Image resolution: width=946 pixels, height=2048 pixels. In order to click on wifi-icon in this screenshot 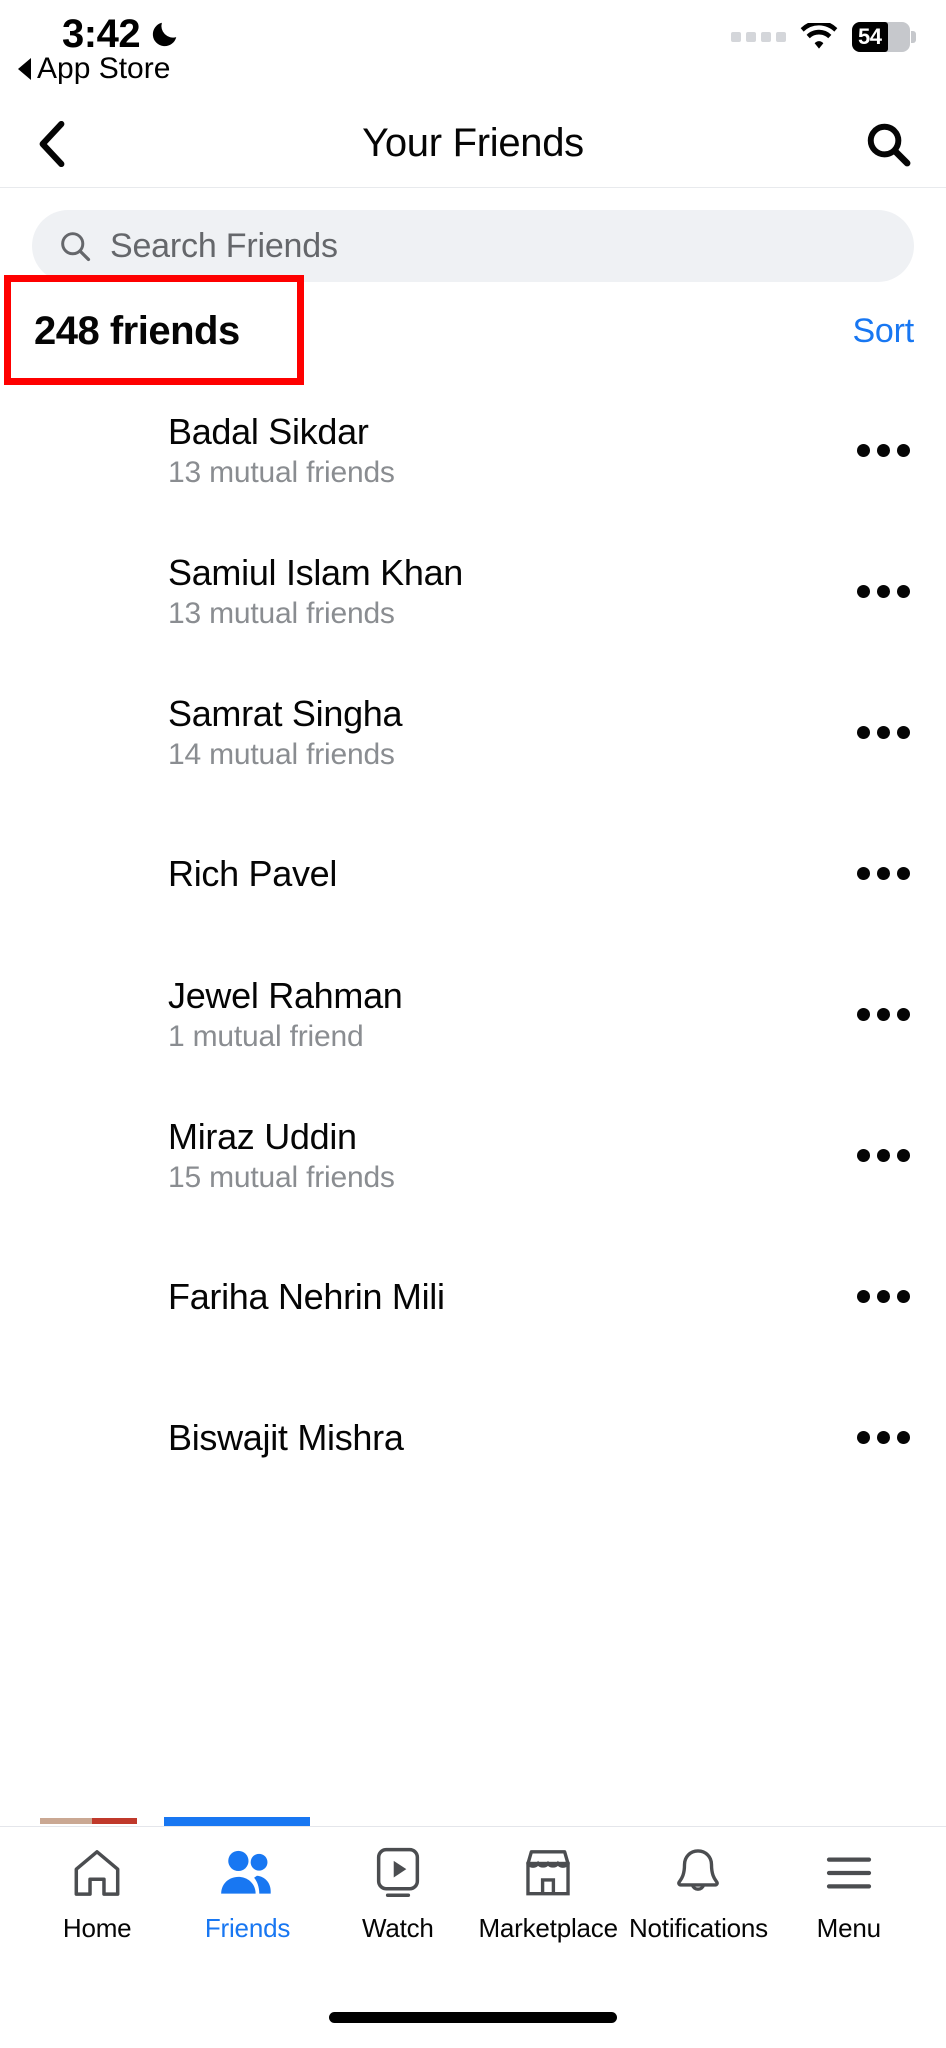, I will do `click(819, 36)`.